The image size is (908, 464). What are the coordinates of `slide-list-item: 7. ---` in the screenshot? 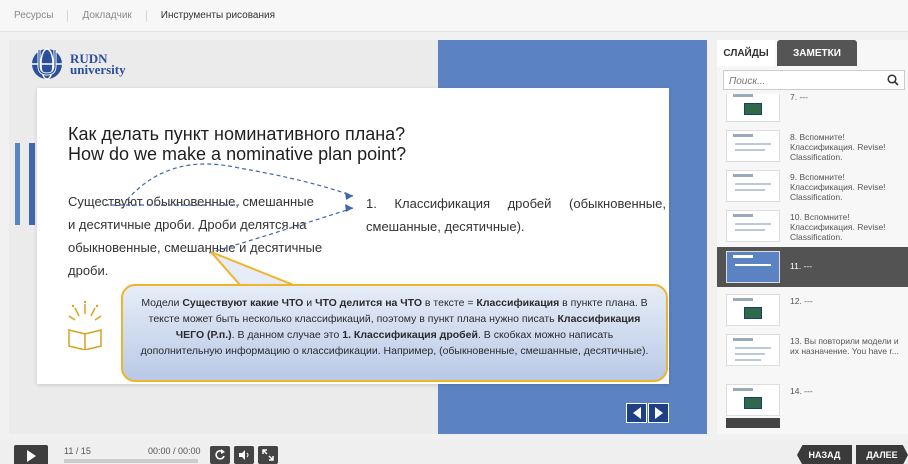 It's located at (812, 110).